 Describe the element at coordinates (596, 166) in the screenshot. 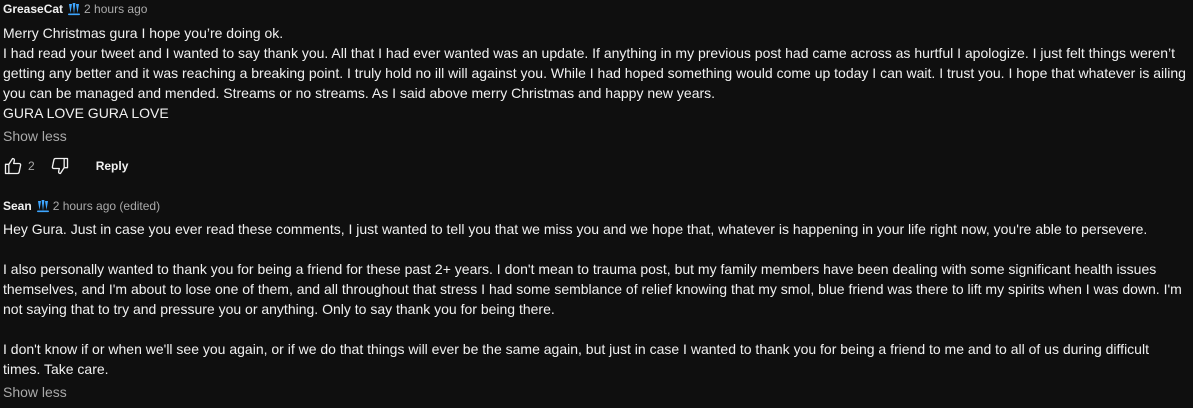

I see `comment-action-bar: 2 Reply` at that location.